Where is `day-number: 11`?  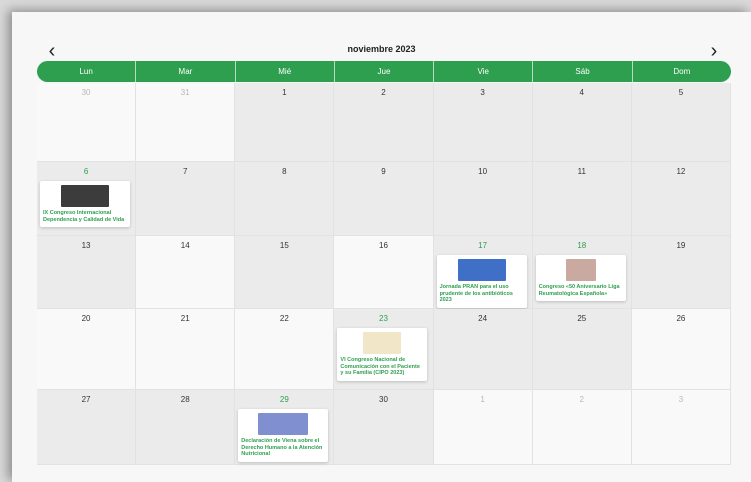 day-number: 11 is located at coordinates (581, 171).